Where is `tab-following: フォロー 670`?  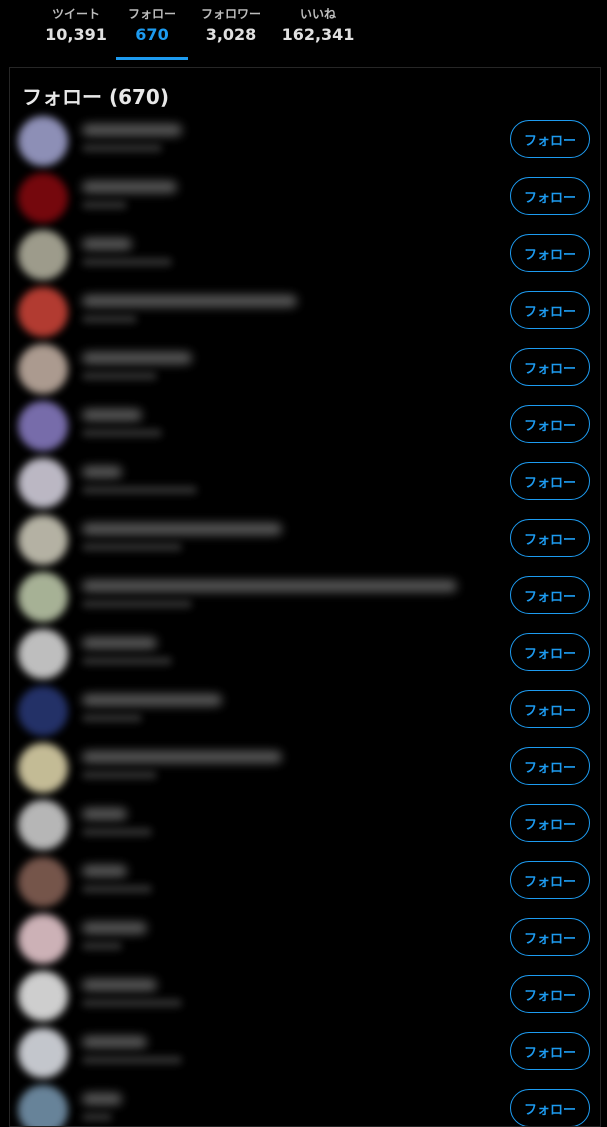 tab-following: フォロー 670 is located at coordinates (152, 33).